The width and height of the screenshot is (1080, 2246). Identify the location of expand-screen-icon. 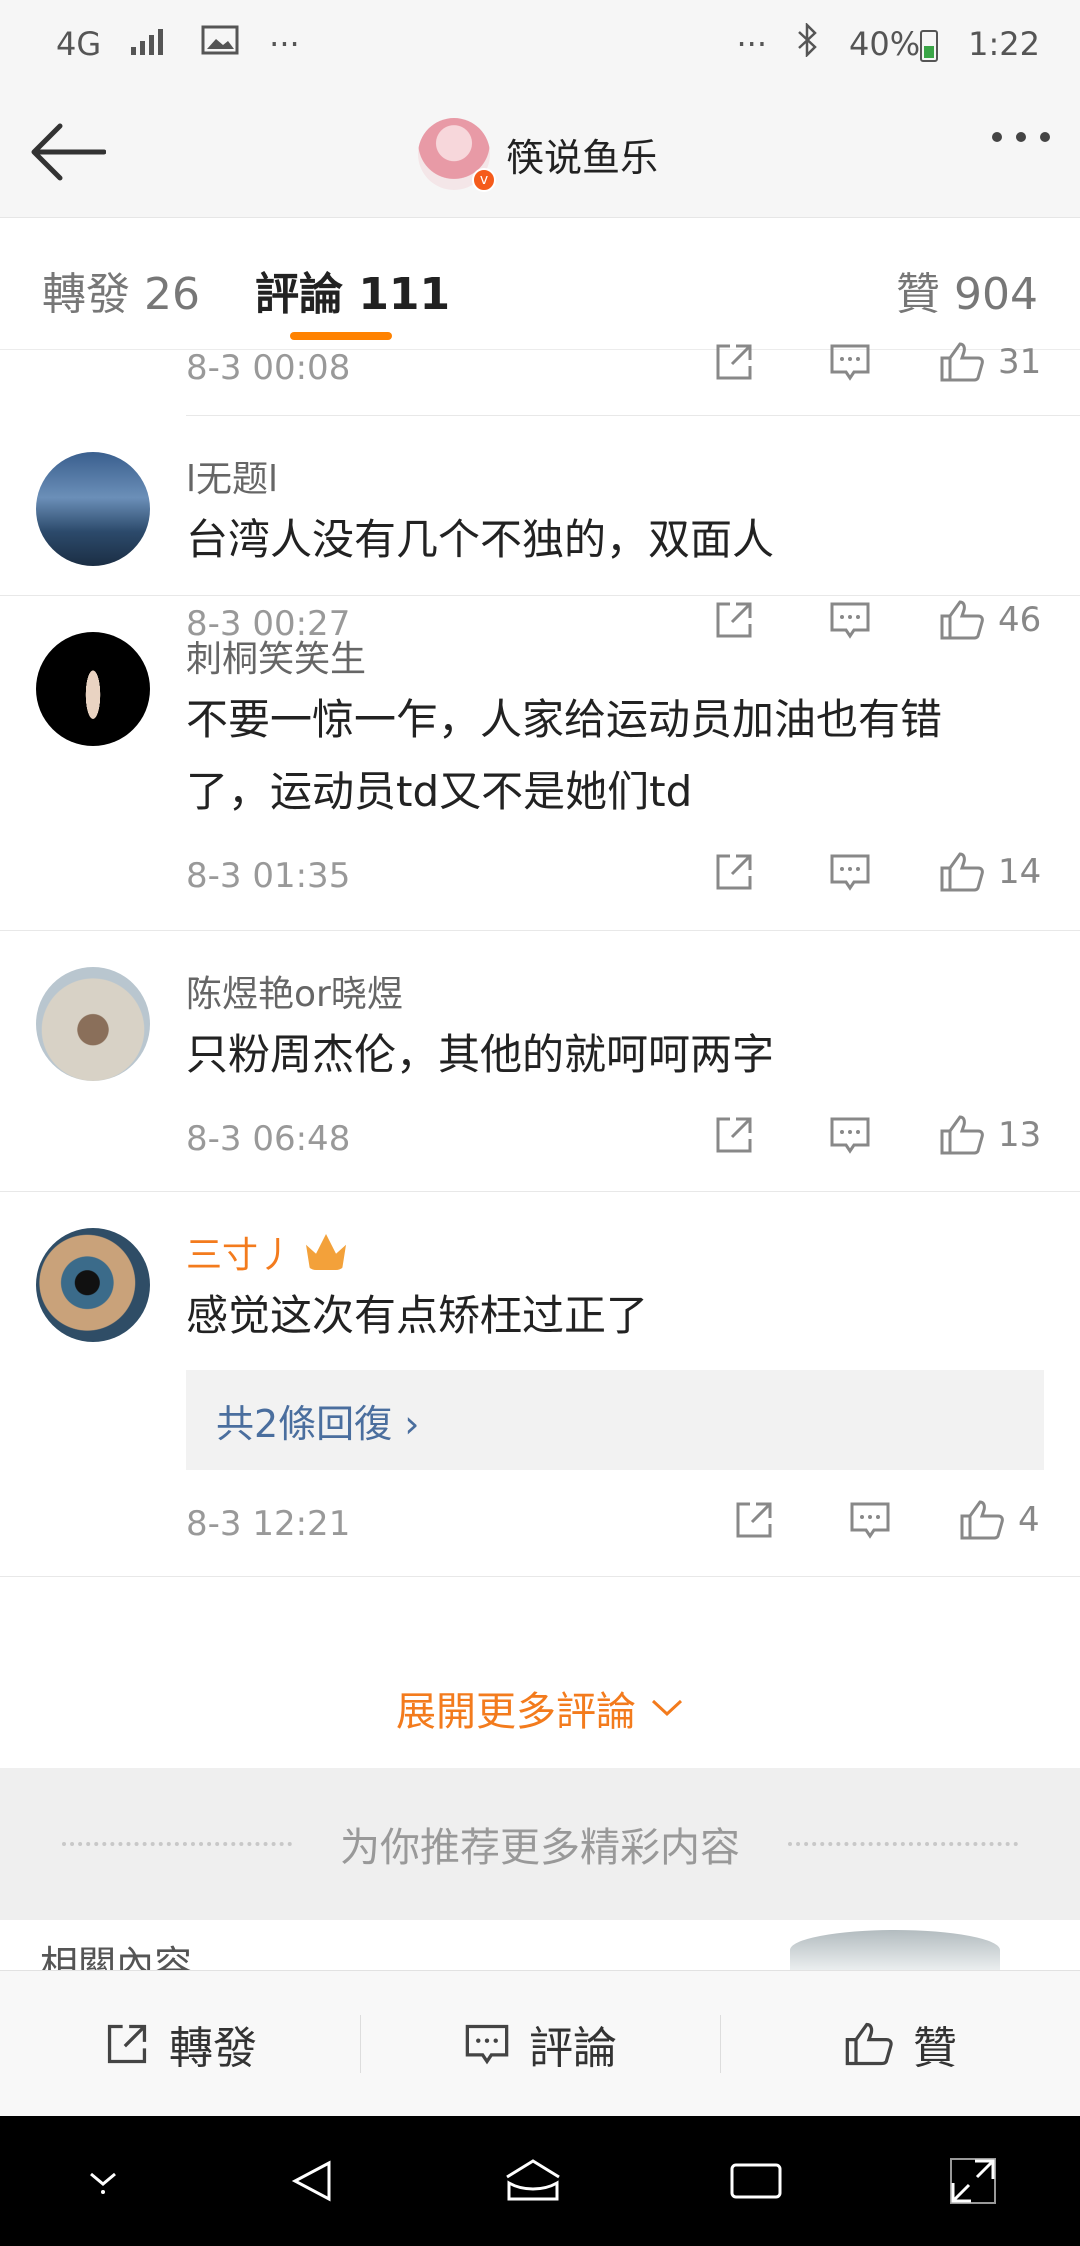
(973, 2181).